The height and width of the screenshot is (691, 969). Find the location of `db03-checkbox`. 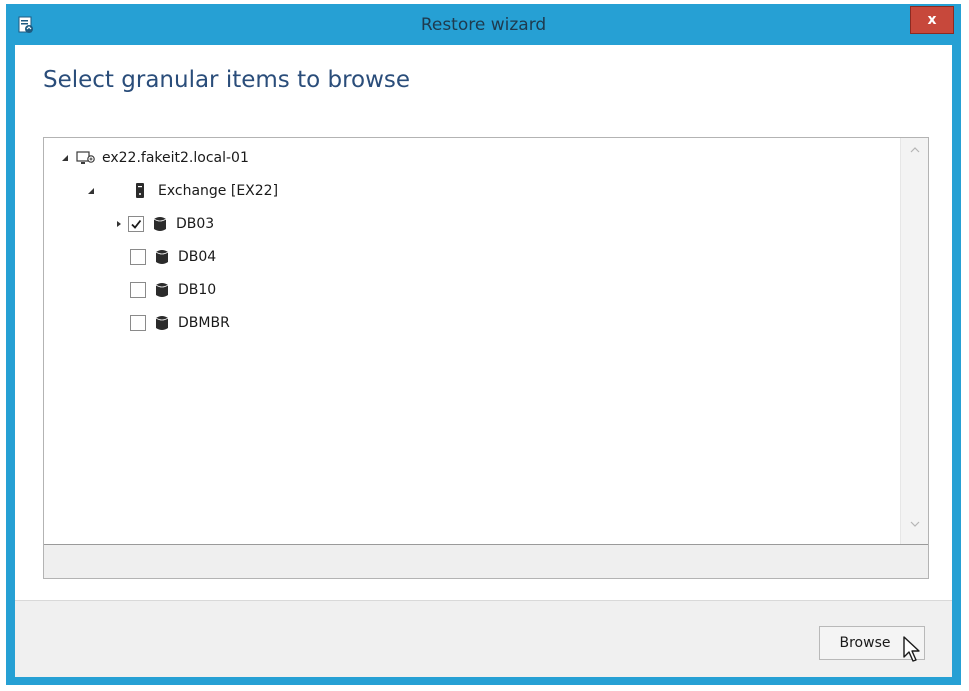

db03-checkbox is located at coordinates (136, 224).